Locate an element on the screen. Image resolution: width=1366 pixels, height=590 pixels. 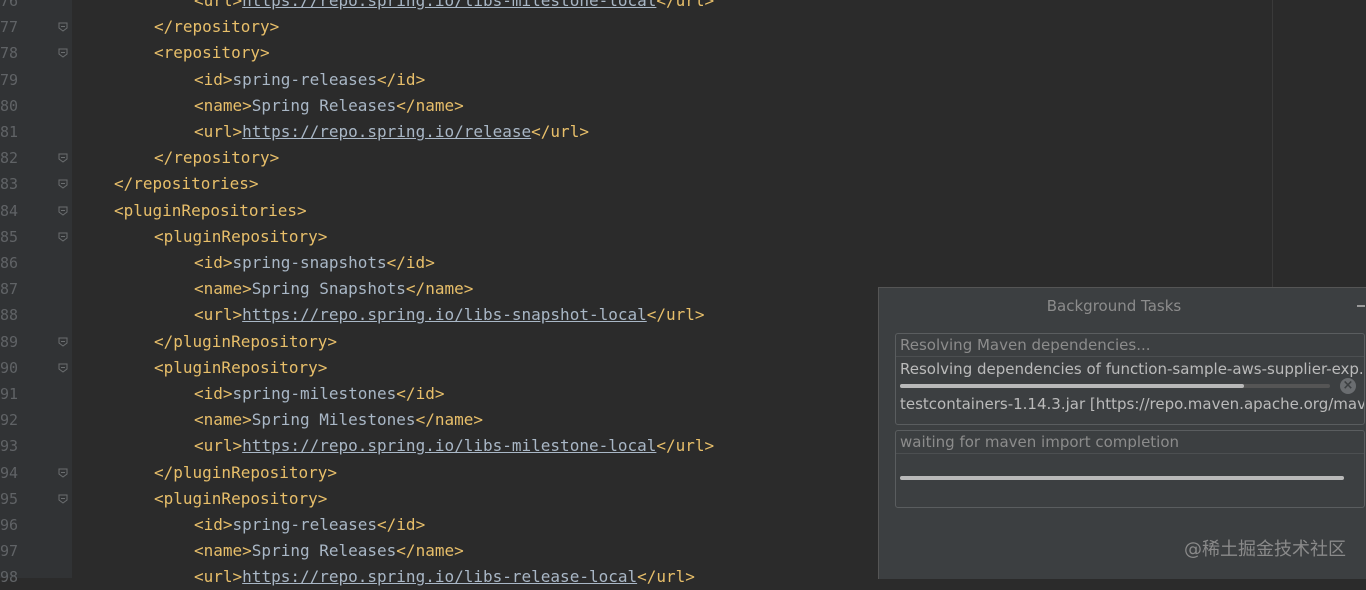
line-number: 77 is located at coordinates (9, 27).